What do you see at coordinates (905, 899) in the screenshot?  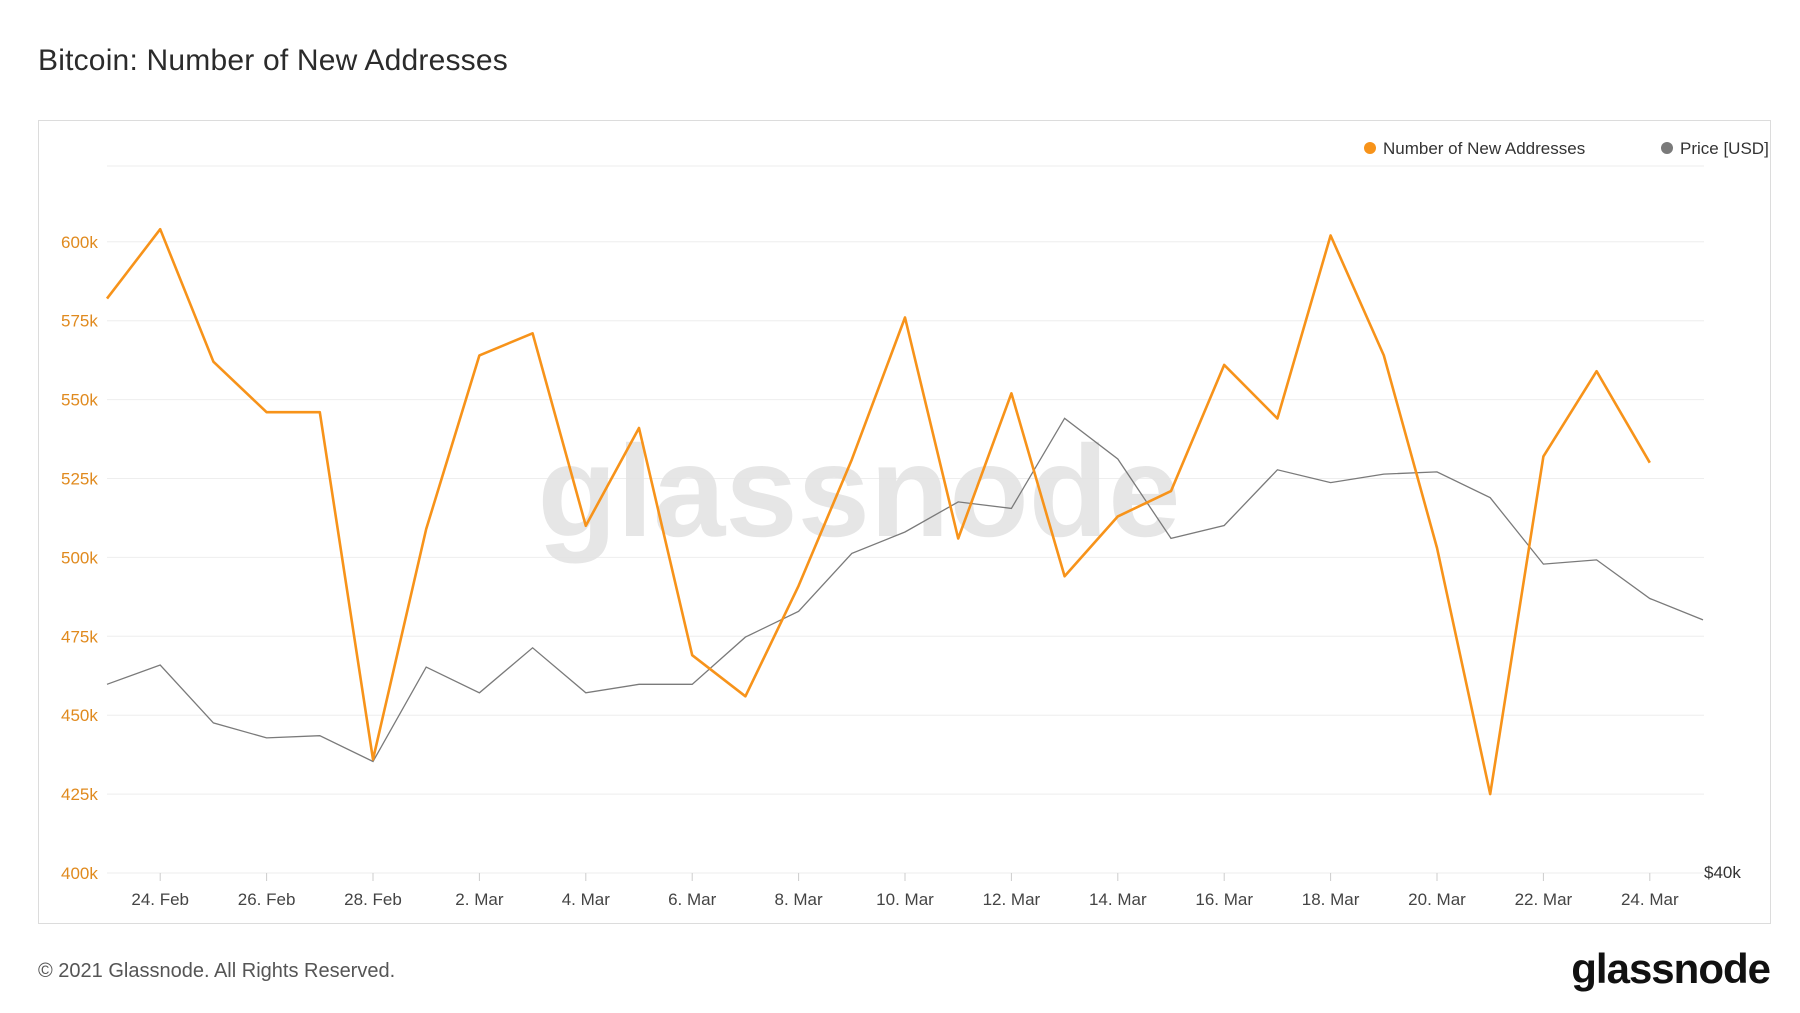 I see `x-tick-label: 10. Mar` at bounding box center [905, 899].